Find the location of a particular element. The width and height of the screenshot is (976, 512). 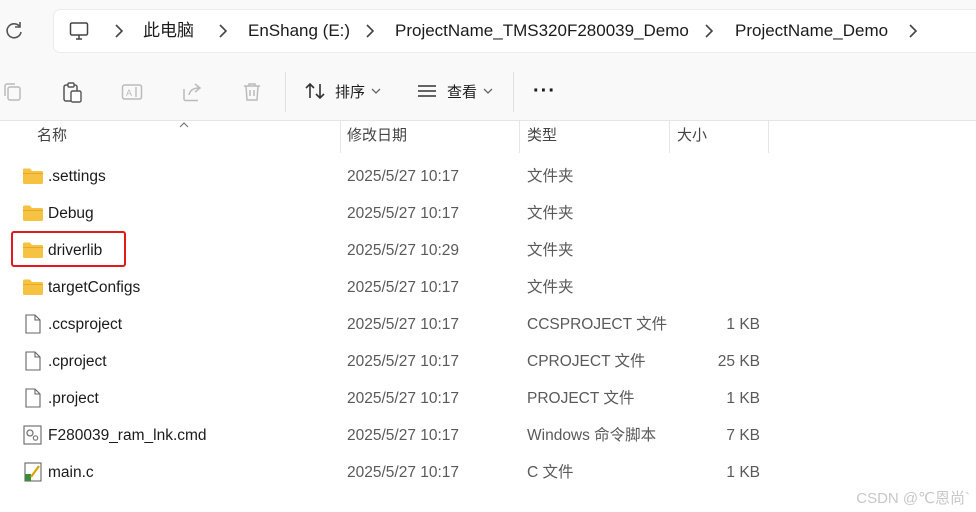

list-item: main.c 2025/5/27 10:17 C 文件 1 KB is located at coordinates (488, 472).